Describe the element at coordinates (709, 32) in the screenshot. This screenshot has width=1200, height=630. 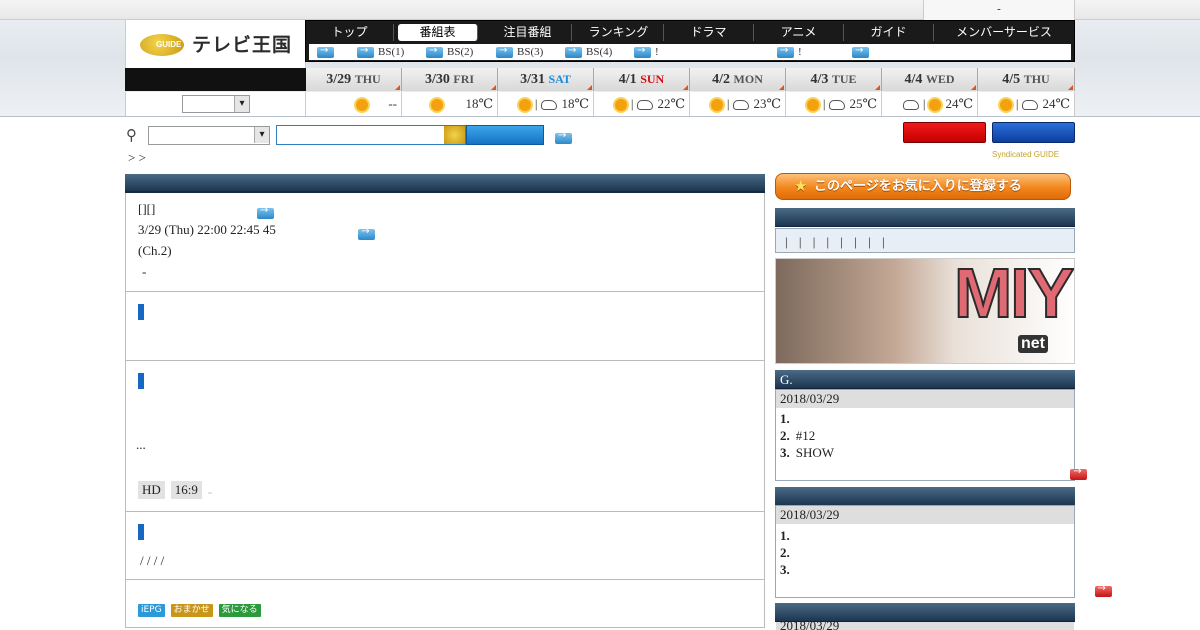
I see `nav-item-drama: ドラマ` at that location.